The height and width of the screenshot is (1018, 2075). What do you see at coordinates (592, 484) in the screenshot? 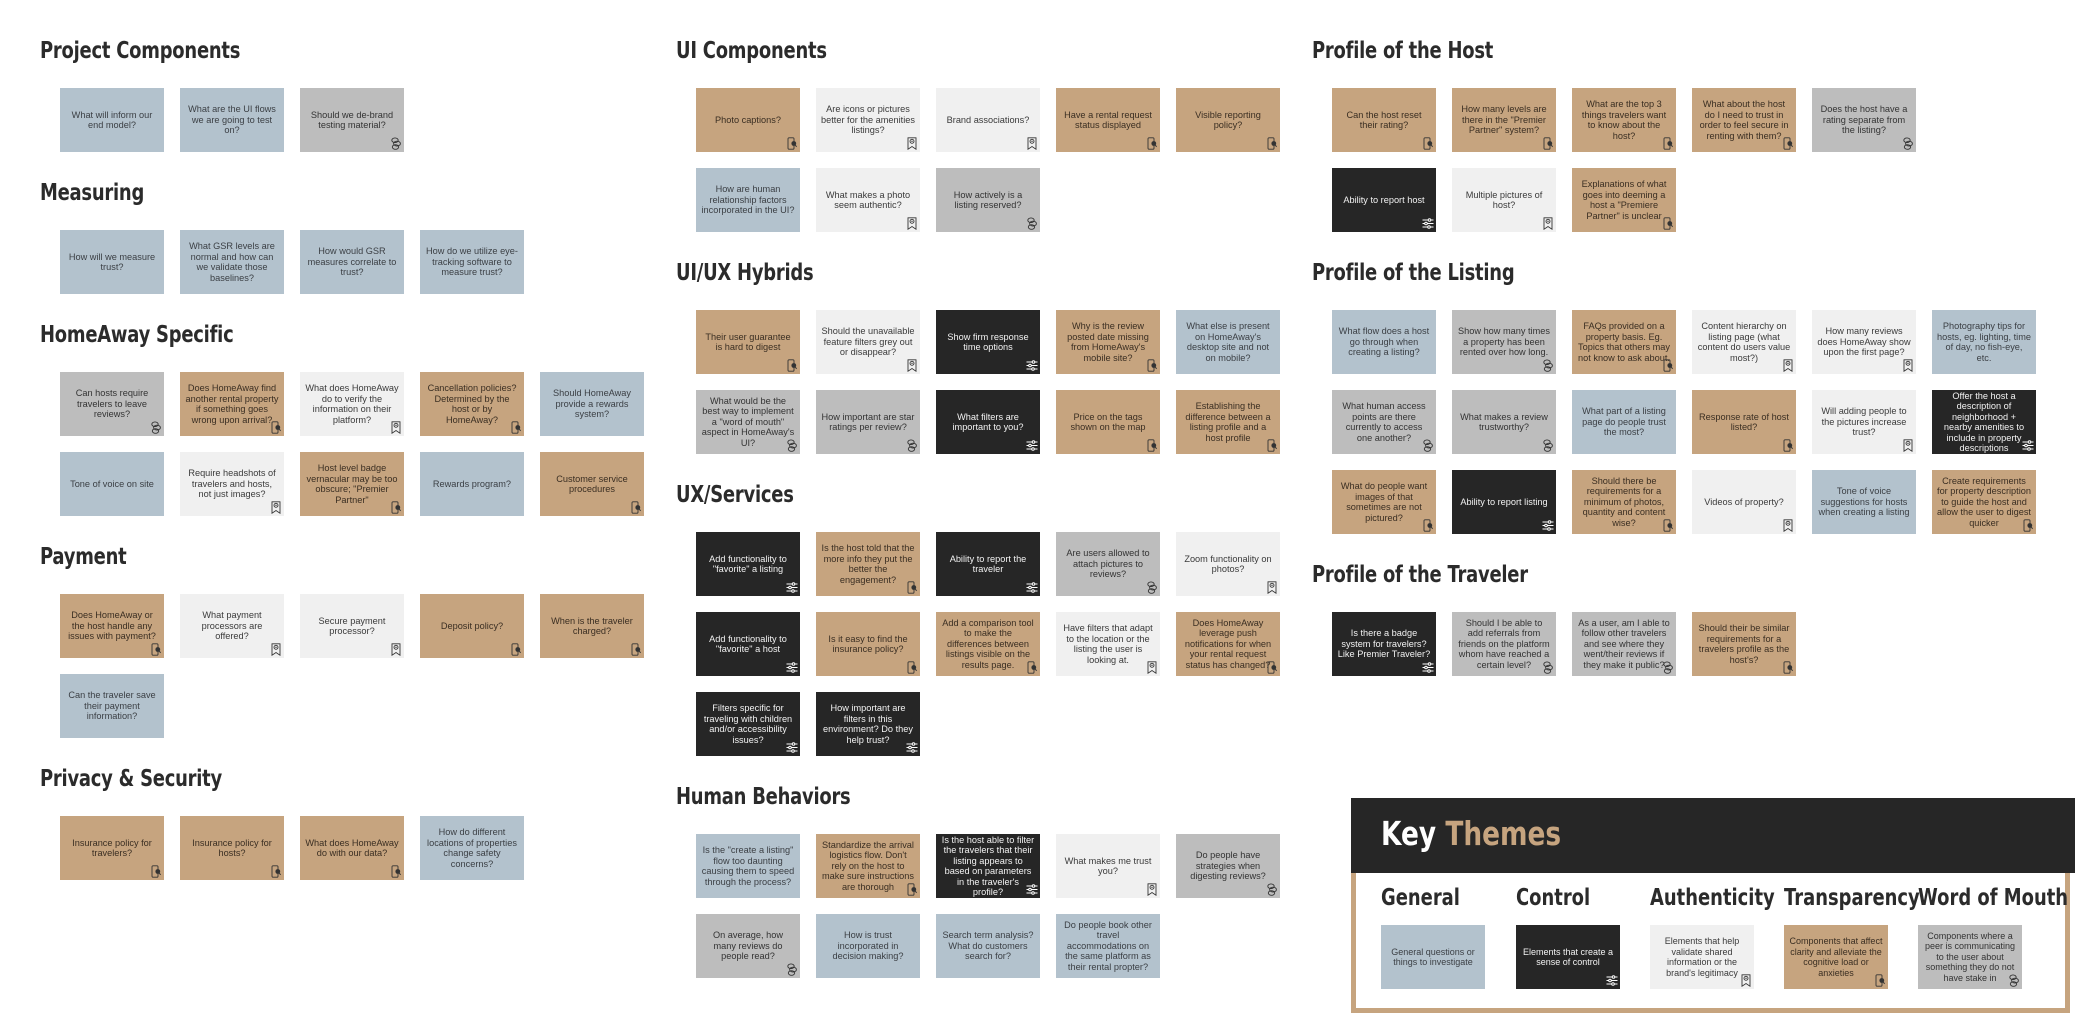
I see `sticky-note: Customer service procedures` at bounding box center [592, 484].